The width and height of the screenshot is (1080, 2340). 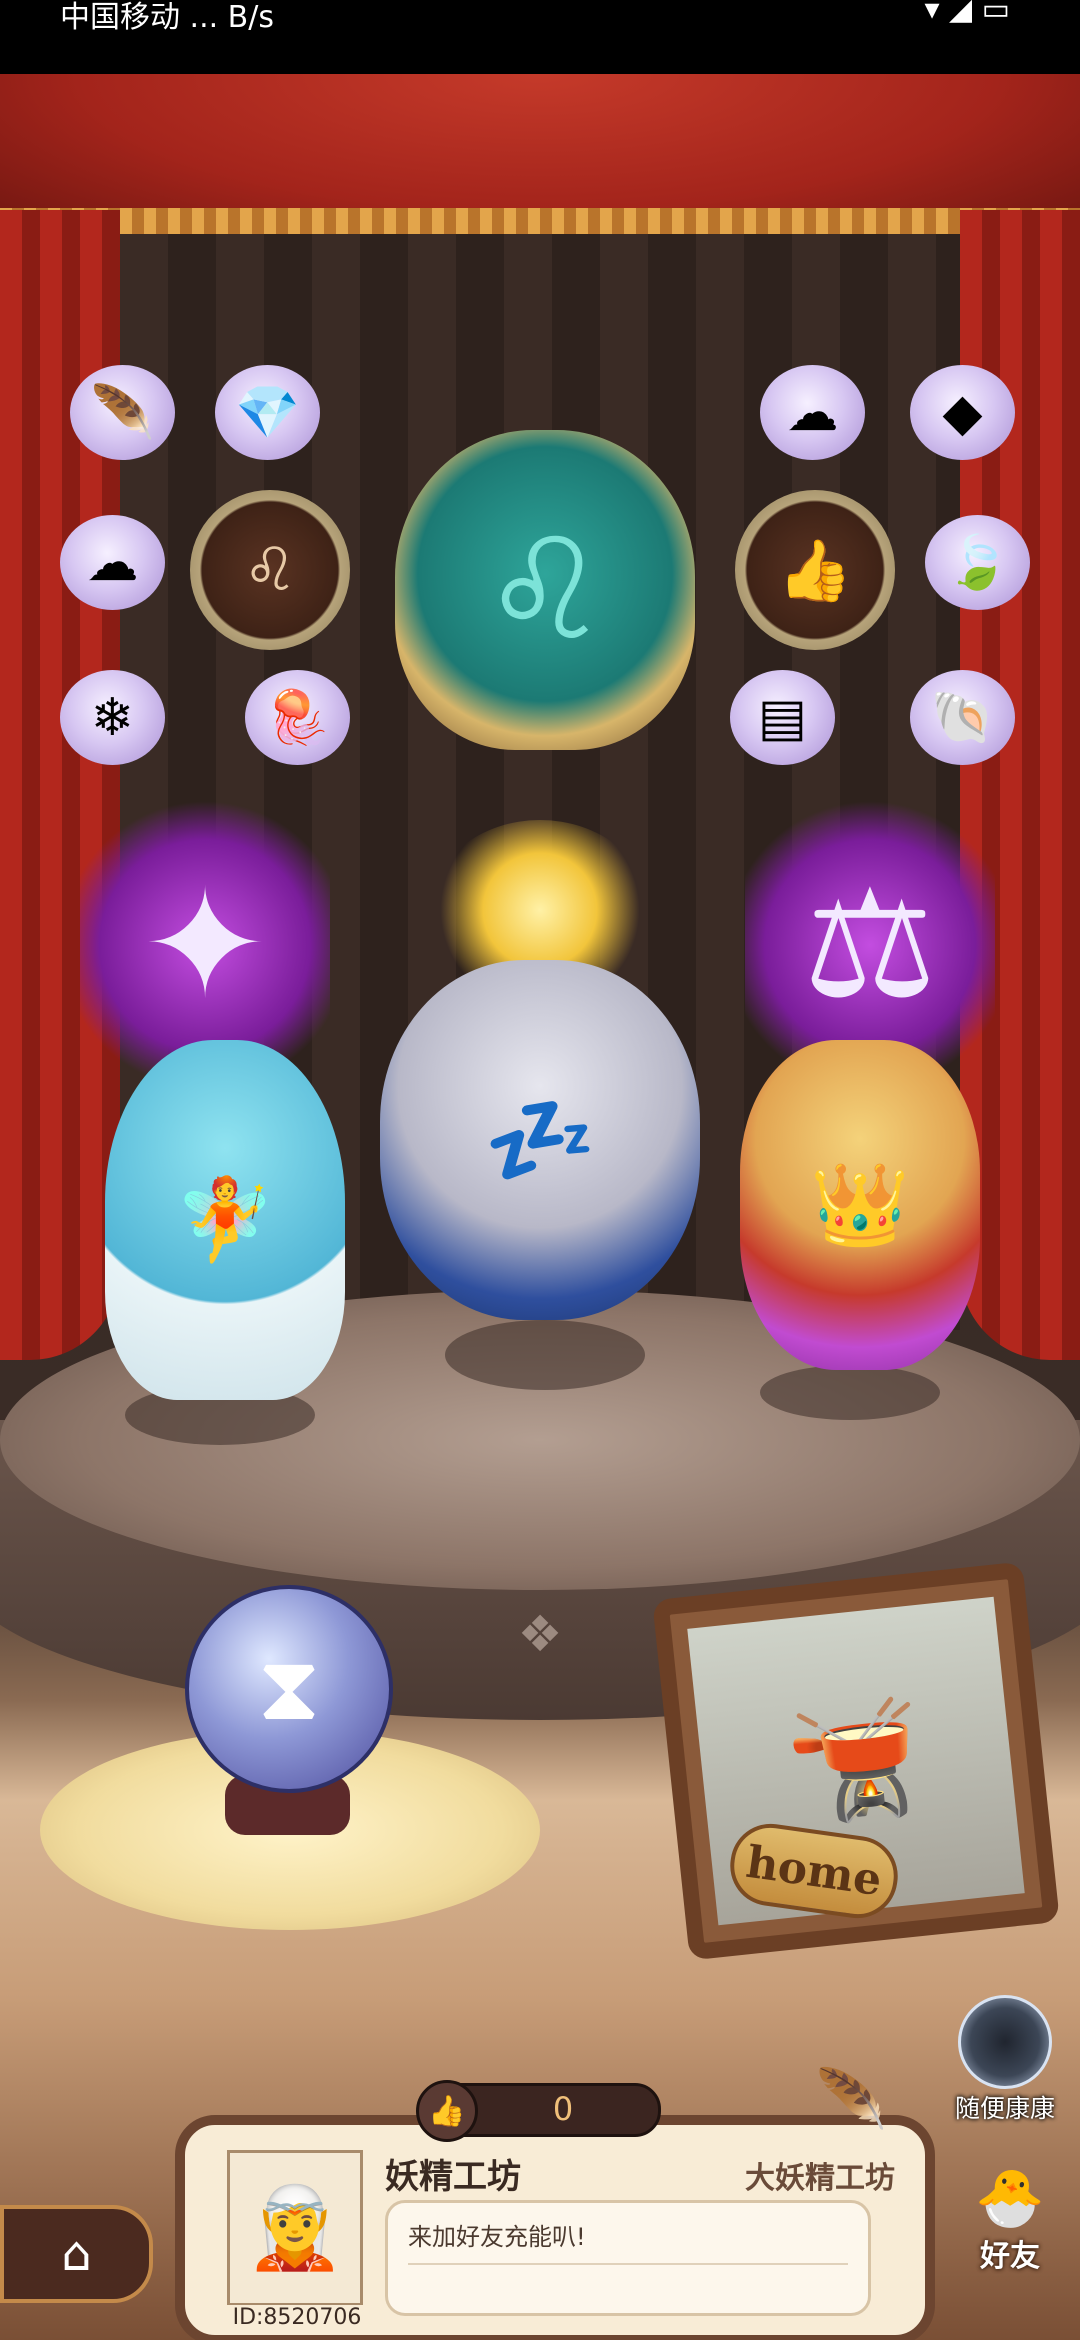 What do you see at coordinates (1004, 2108) in the screenshot?
I see `random-visit-label: 随便康康` at bounding box center [1004, 2108].